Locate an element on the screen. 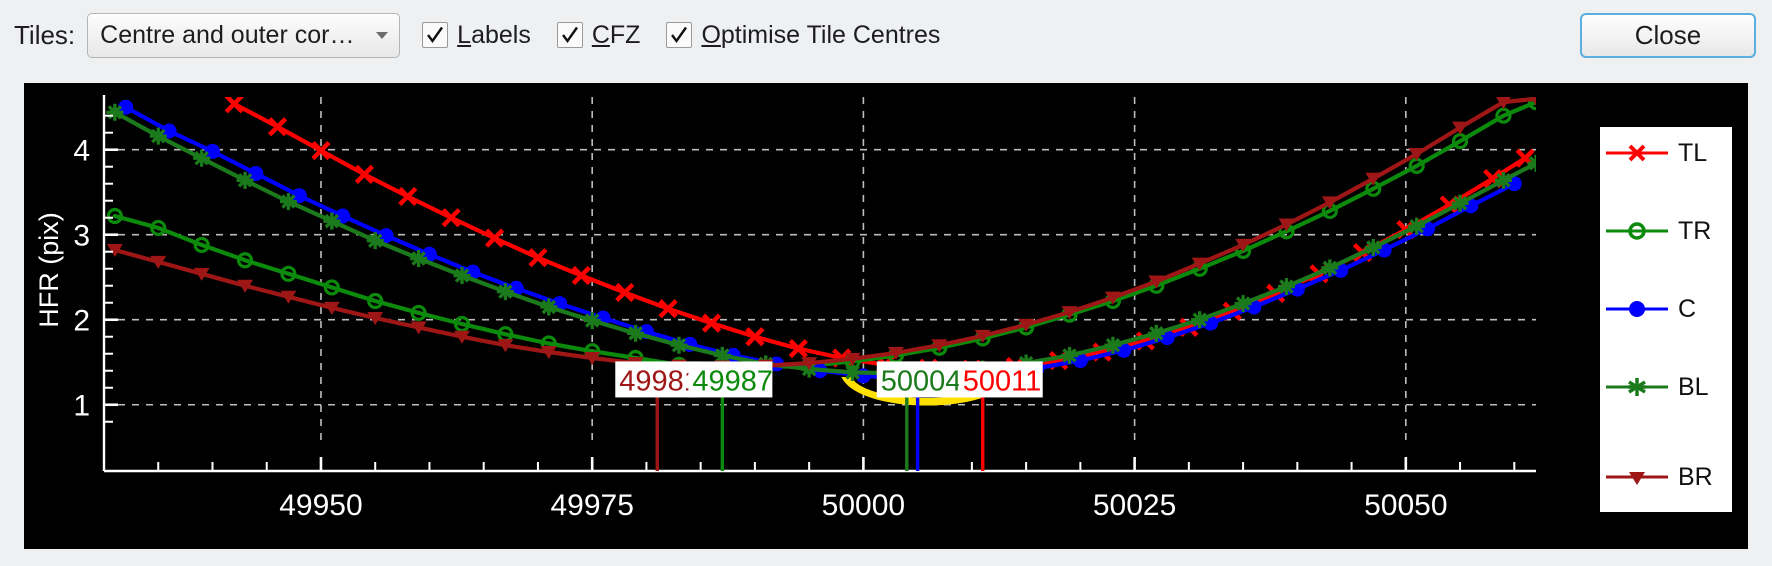 This screenshot has width=1772, height=566. chart-legend: TL TR C BL BR is located at coordinates (1666, 319).